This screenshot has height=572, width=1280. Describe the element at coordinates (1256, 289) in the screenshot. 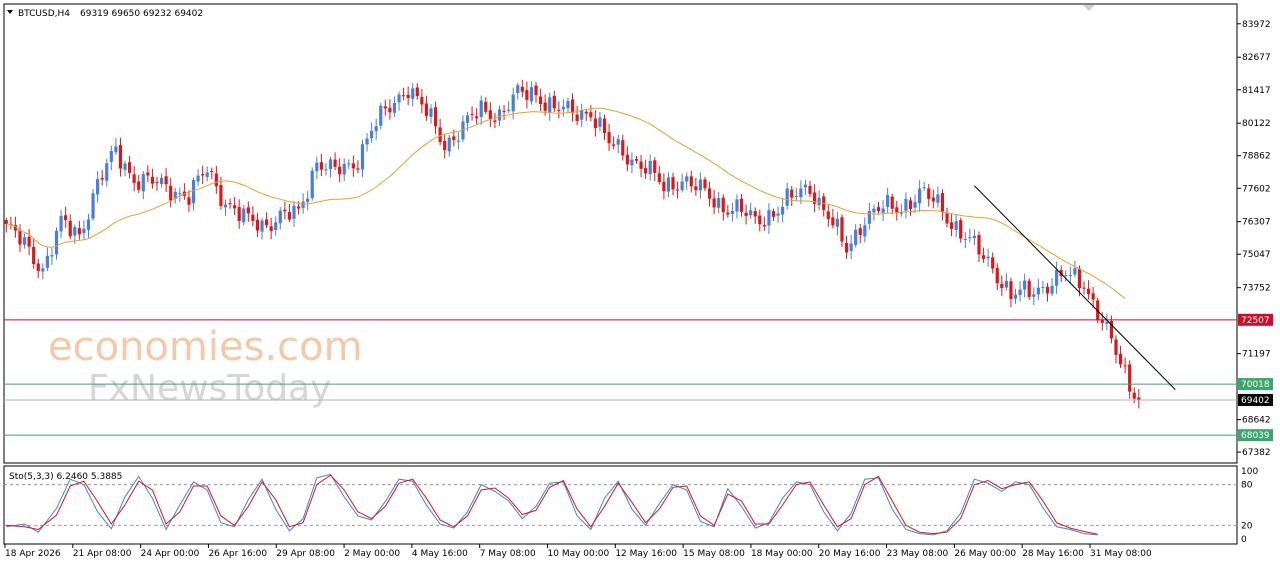

I see `price-axis-label: 73752` at that location.